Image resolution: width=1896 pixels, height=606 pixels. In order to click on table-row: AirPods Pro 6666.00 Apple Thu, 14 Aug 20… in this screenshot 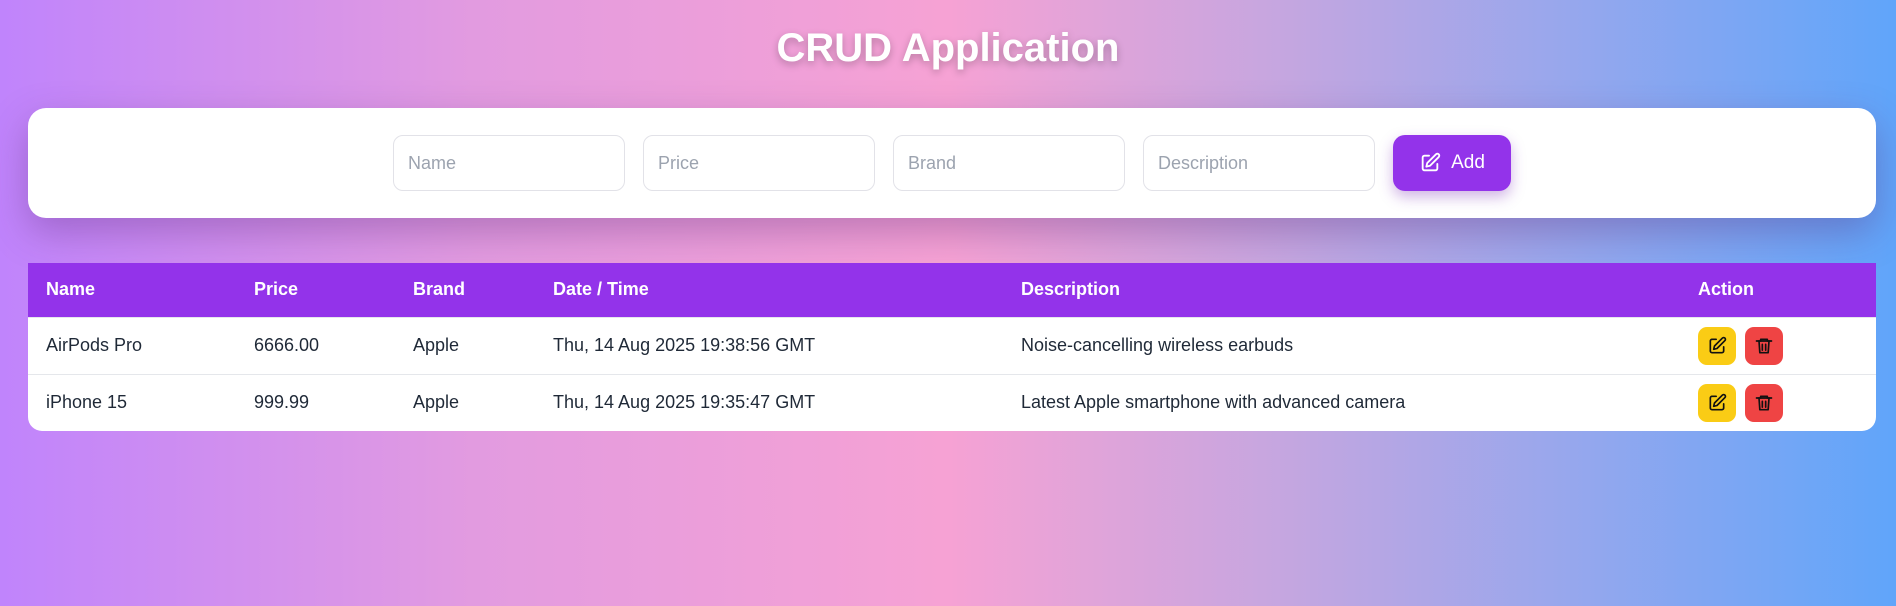, I will do `click(952, 345)`.